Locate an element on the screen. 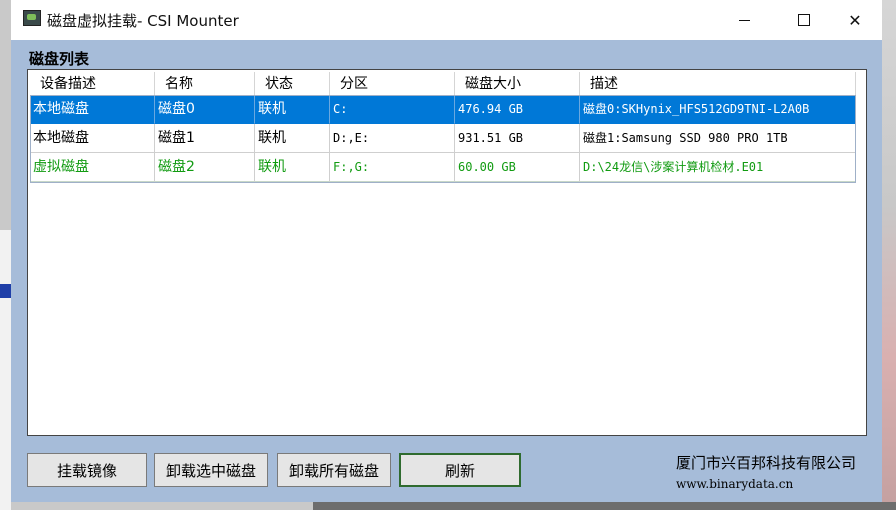 This screenshot has height=510, width=896. background-window-edge is located at coordinates (5, 370).